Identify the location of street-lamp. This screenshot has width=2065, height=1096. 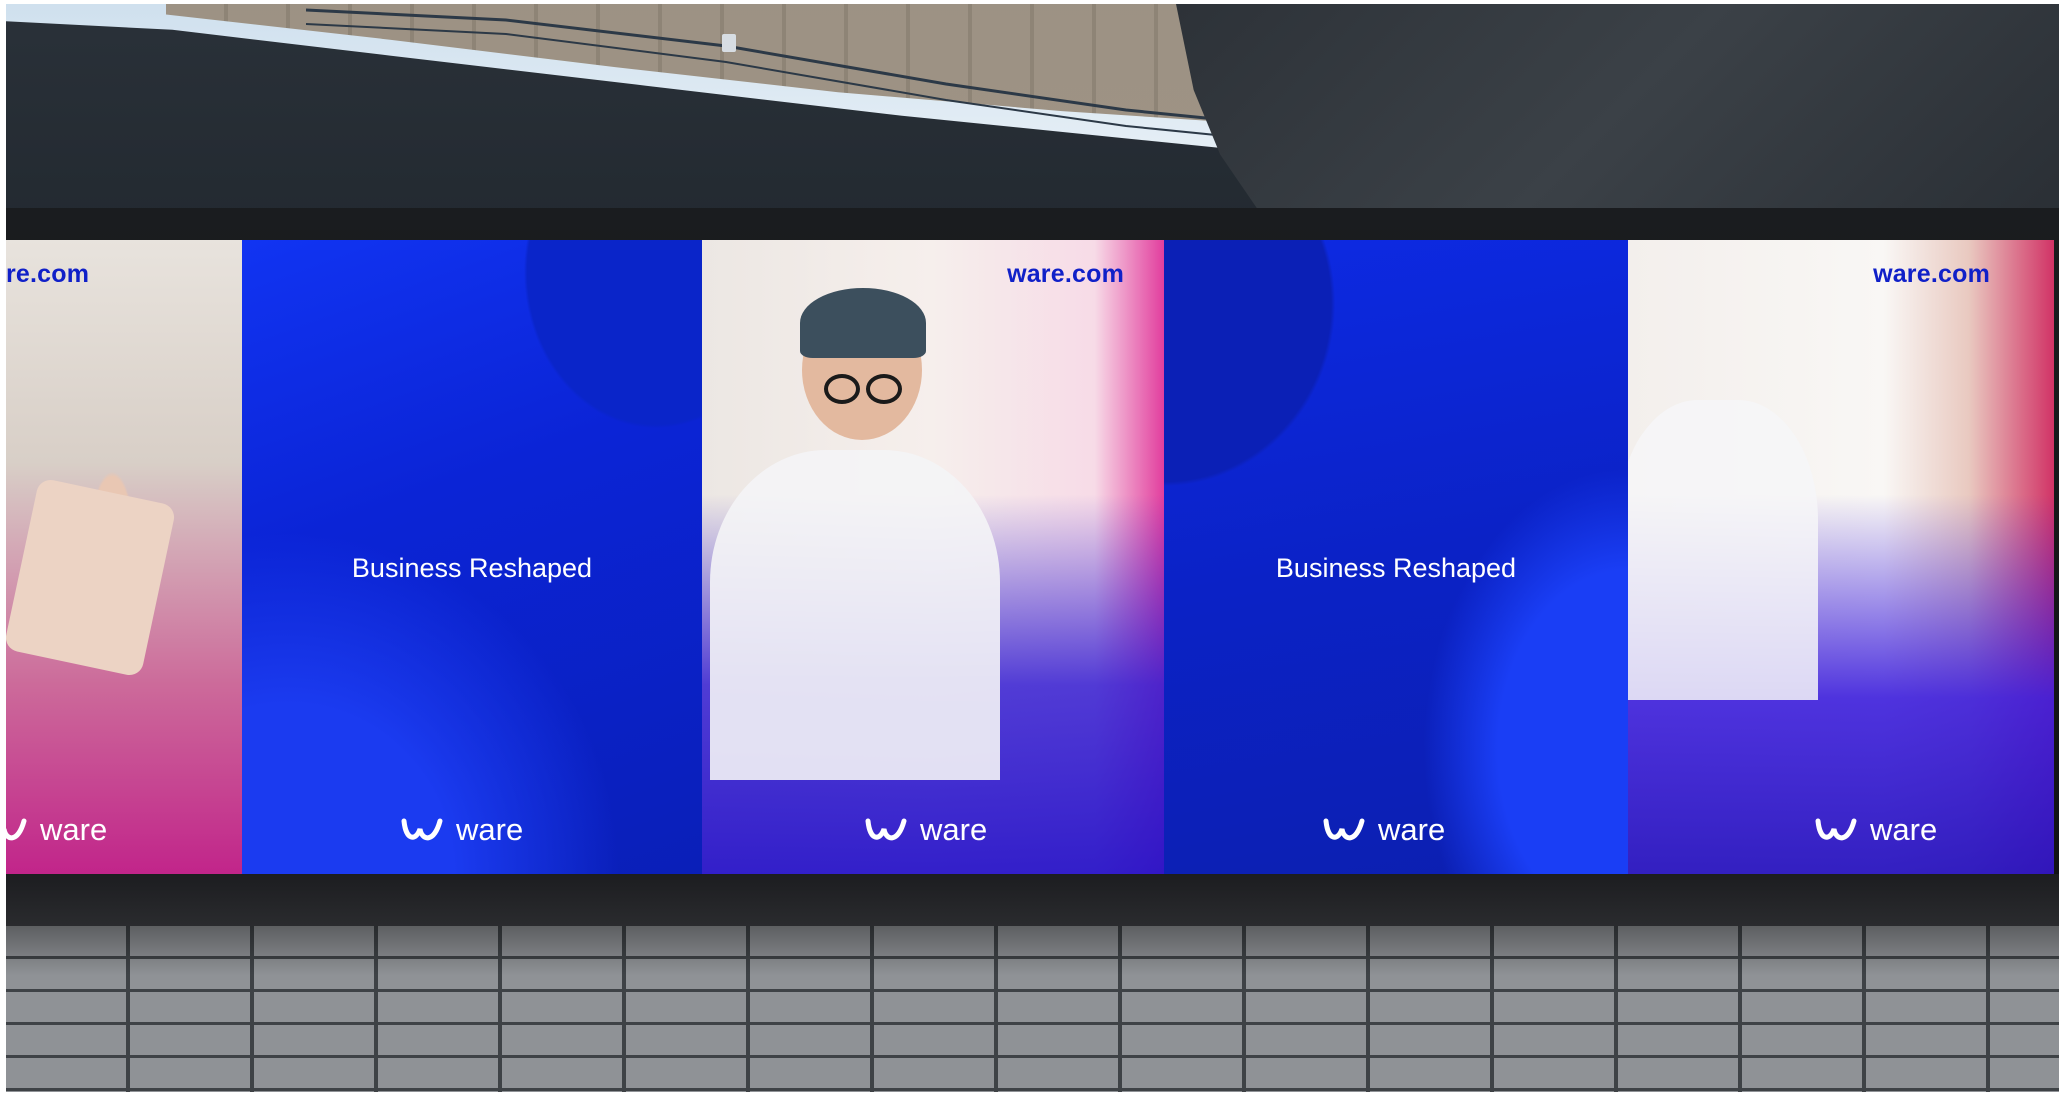
(729, 43).